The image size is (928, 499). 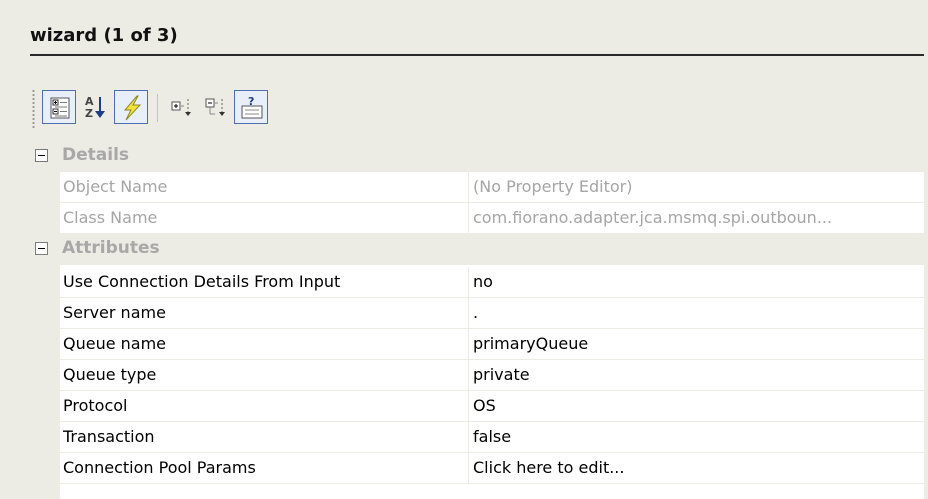 I want to click on property-value: (No Property Editor), so click(x=553, y=186).